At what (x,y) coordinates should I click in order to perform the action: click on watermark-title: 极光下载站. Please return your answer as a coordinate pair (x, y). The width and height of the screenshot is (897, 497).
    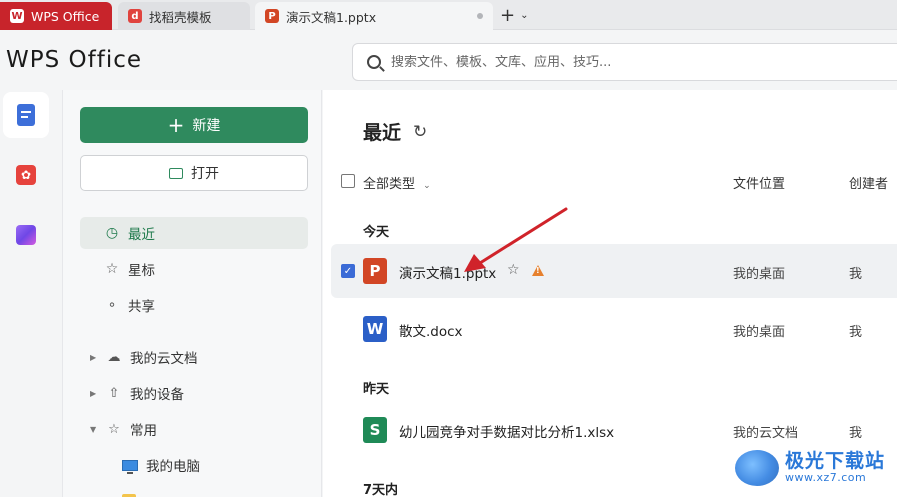
    Looking at the image, I should click on (835, 461).